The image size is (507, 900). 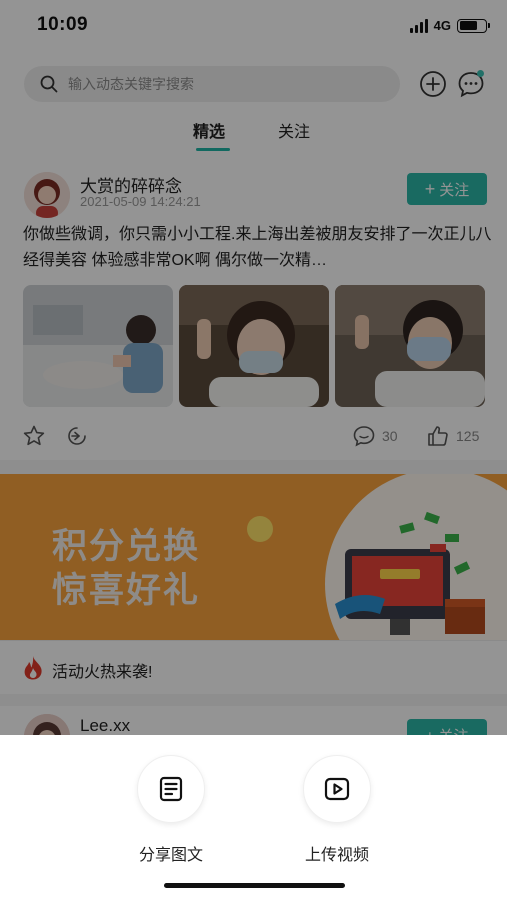 I want to click on share-post-button, so click(x=171, y=789).